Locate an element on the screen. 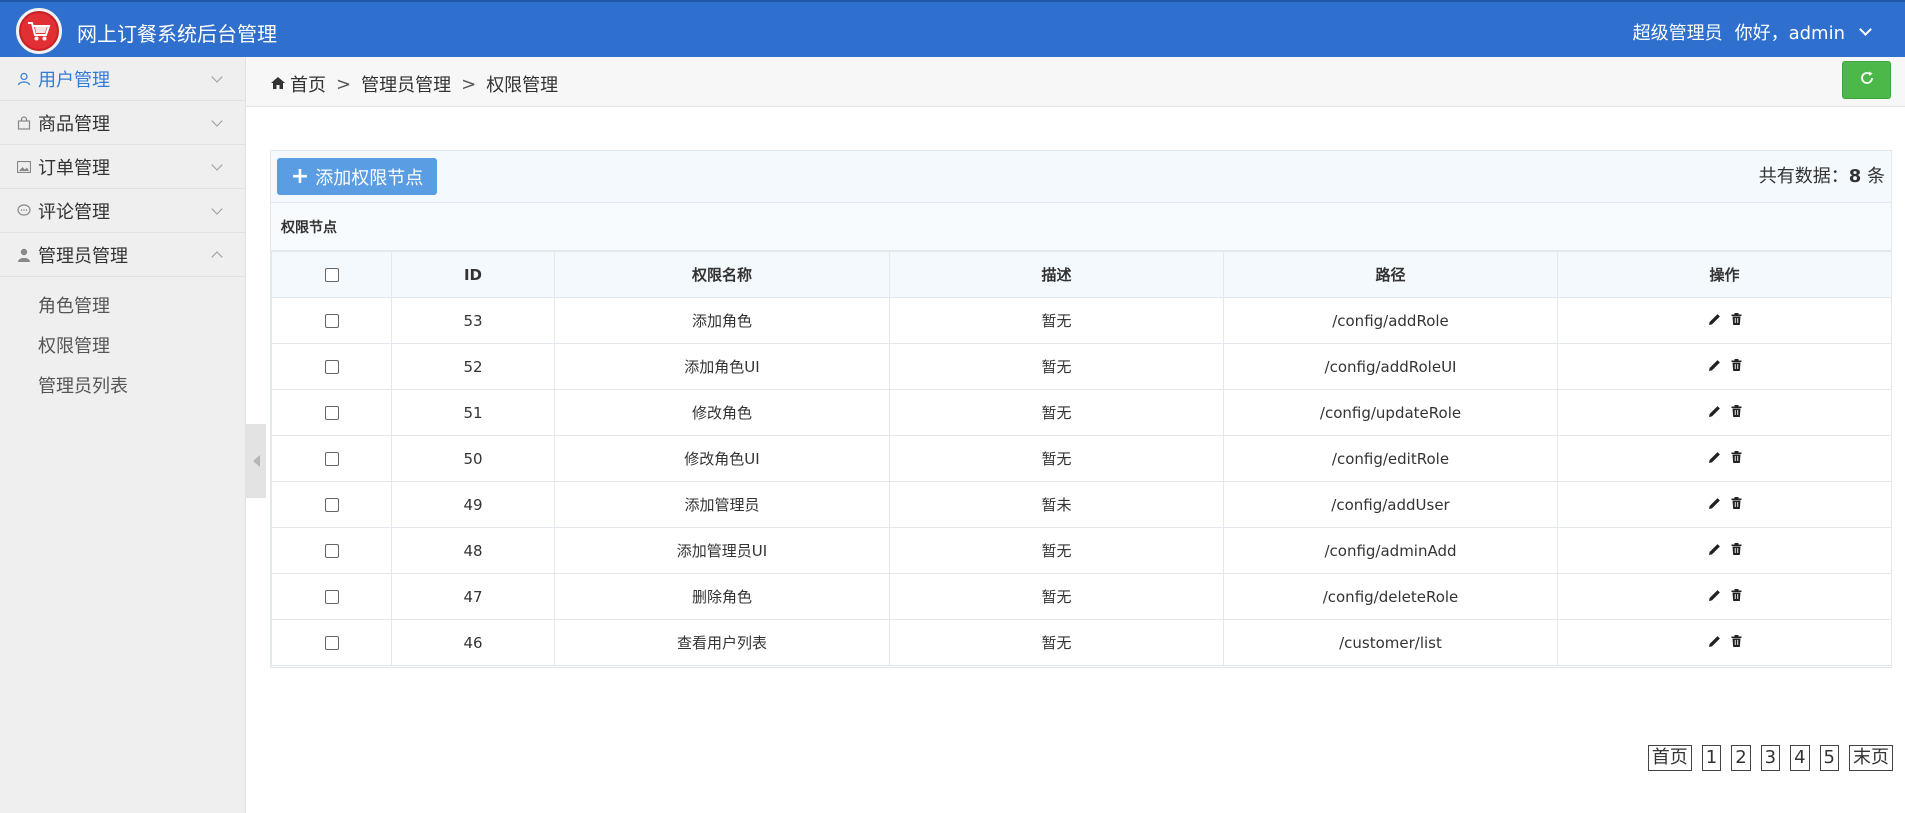 This screenshot has height=813, width=1905. cell-name: 添加管理员UI is located at coordinates (722, 550).